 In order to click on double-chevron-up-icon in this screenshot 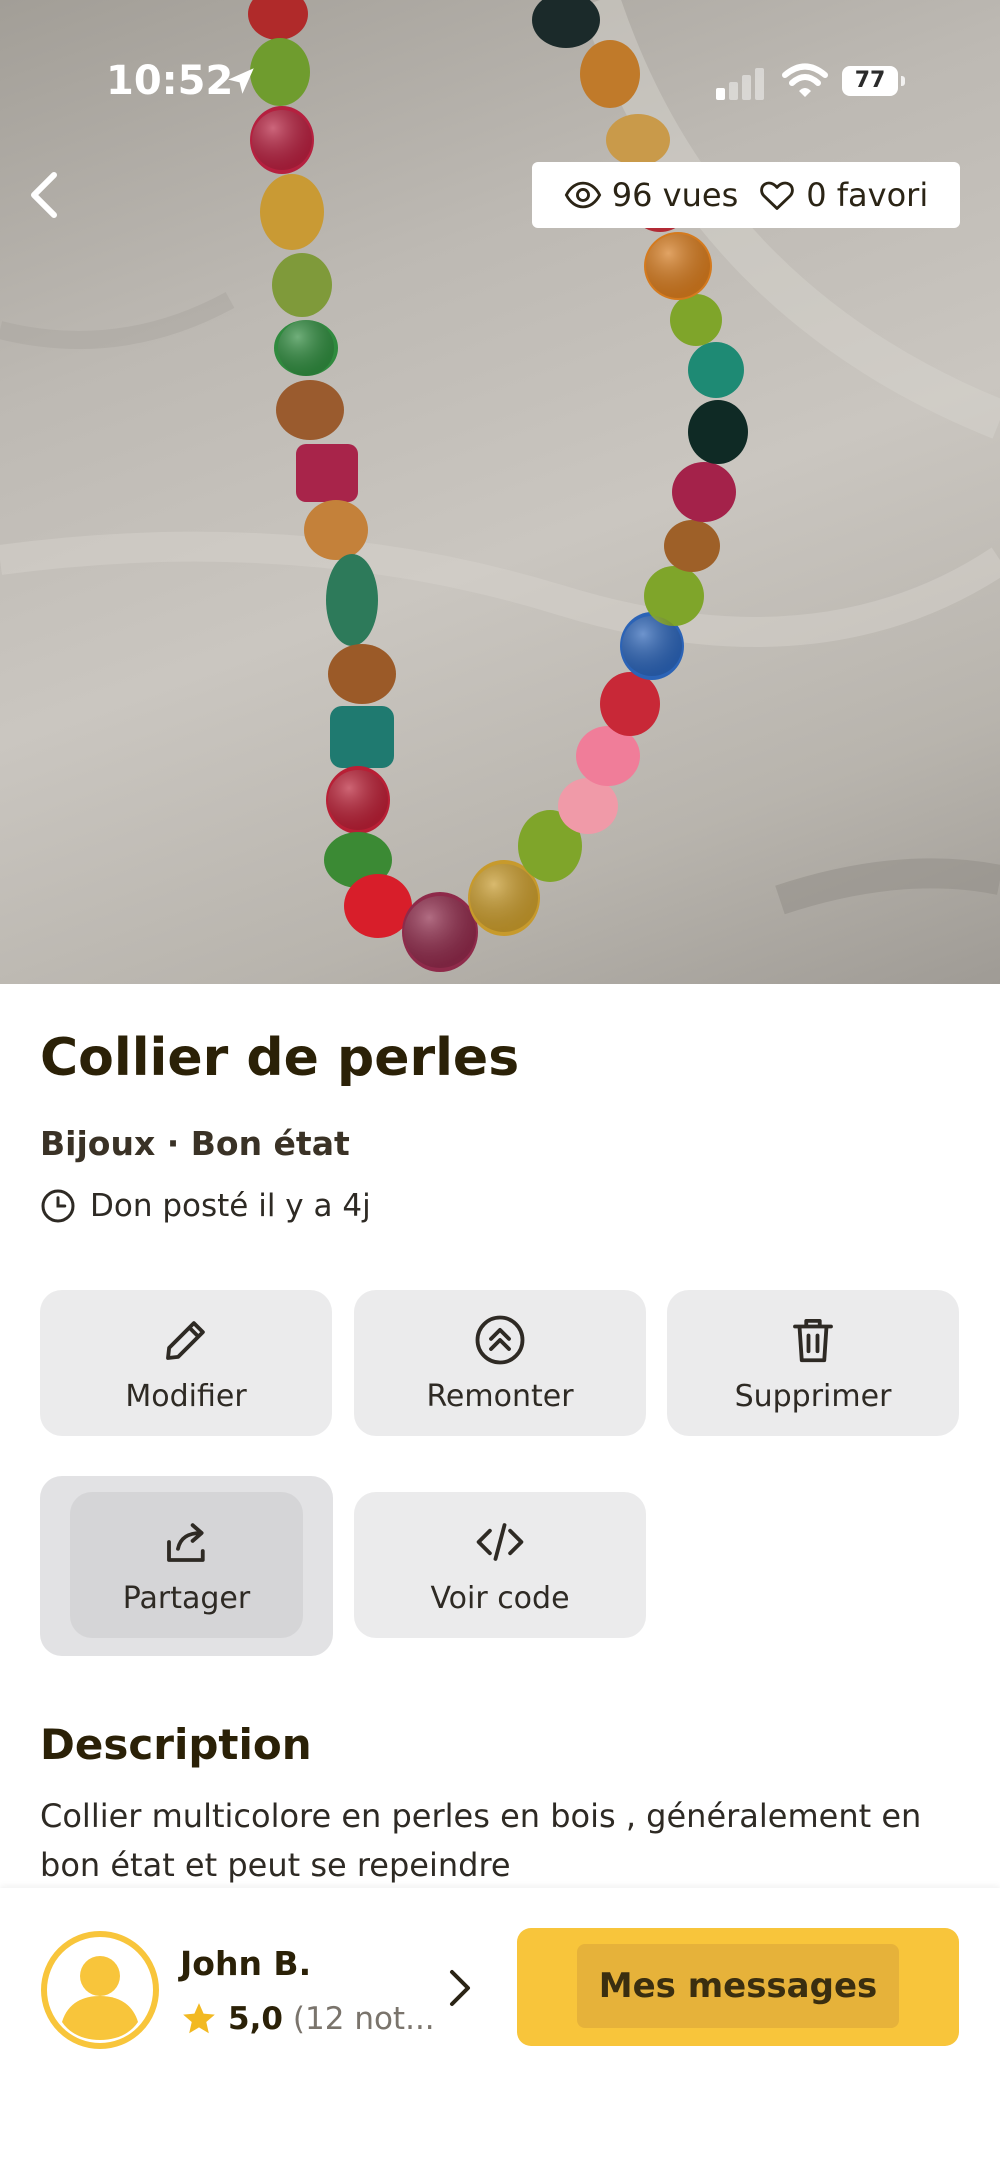, I will do `click(500, 1339)`.